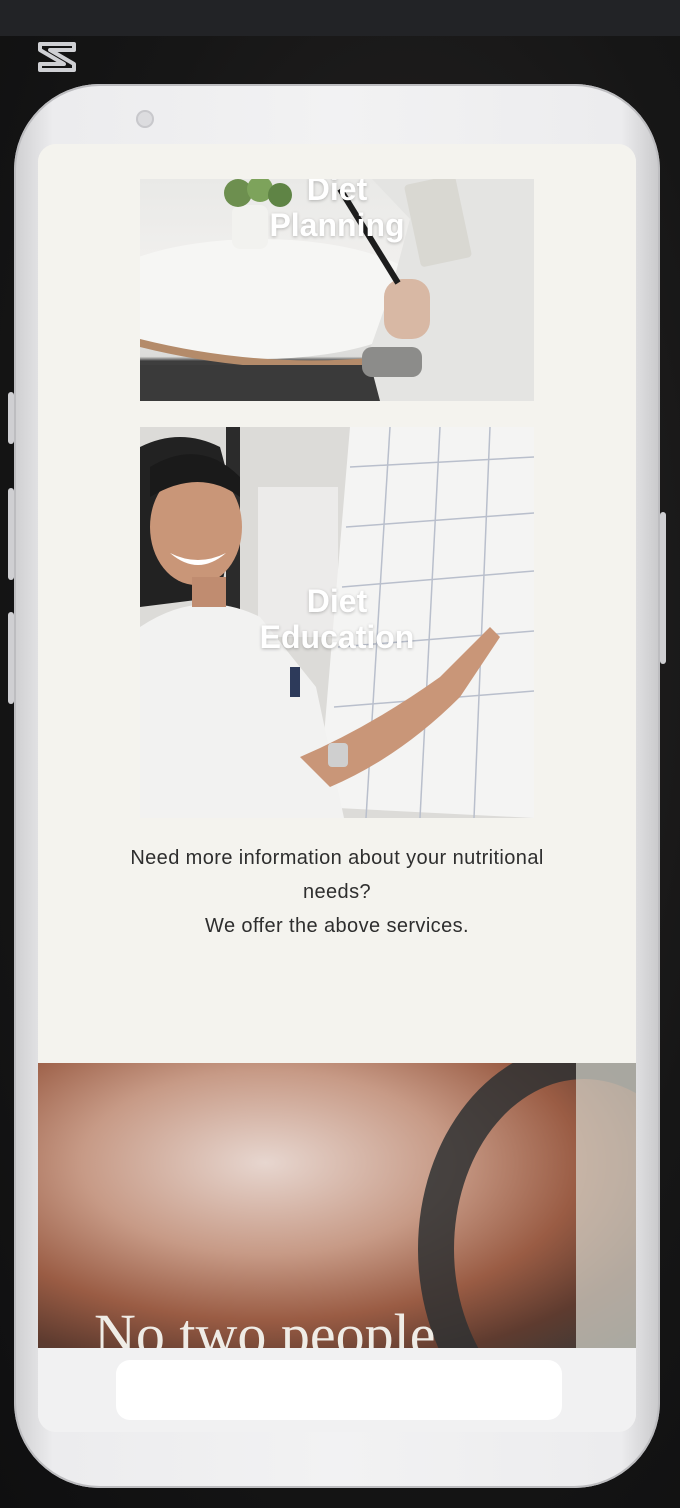  Describe the element at coordinates (57, 57) in the screenshot. I see `capcut-logo-icon` at that location.